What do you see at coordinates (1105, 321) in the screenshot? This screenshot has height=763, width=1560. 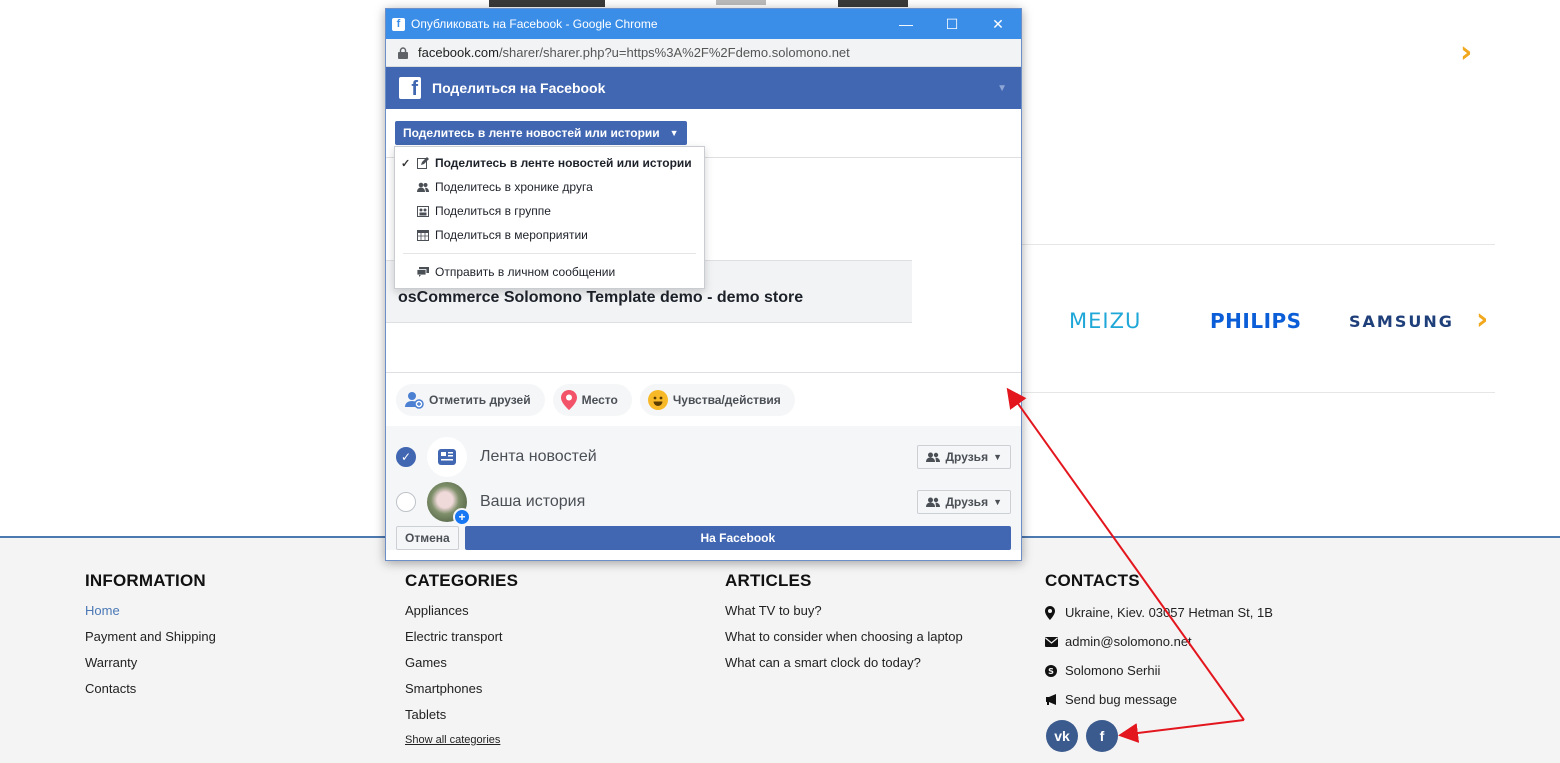 I see `brand-logo-meizu: MEIZU` at bounding box center [1105, 321].